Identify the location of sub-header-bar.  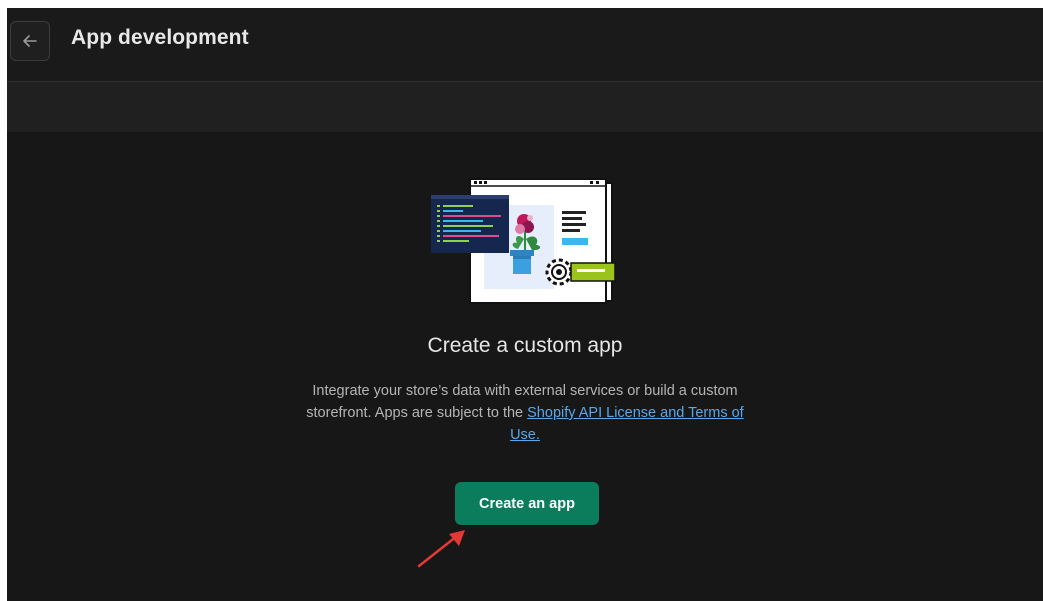
(525, 107).